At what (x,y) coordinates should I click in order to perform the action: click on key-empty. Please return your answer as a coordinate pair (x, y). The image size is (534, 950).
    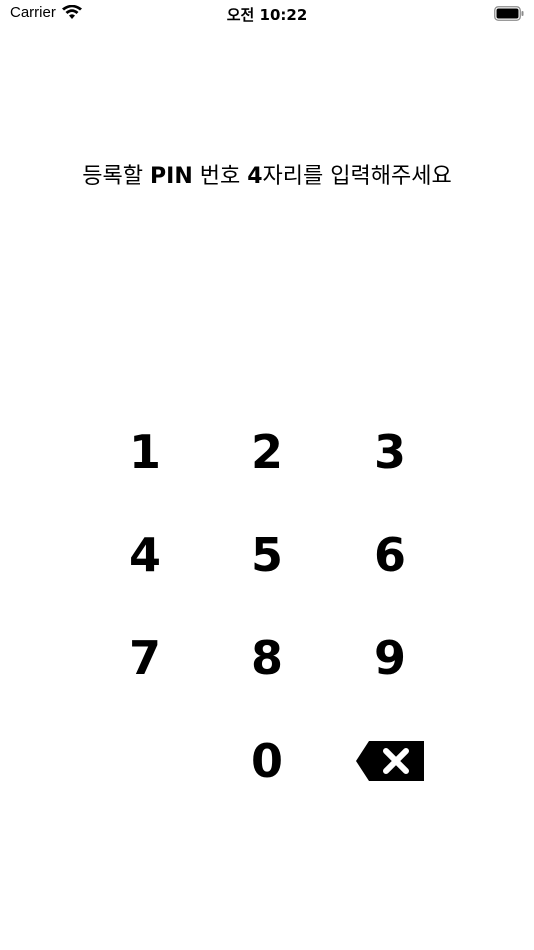
    Looking at the image, I should click on (145, 761).